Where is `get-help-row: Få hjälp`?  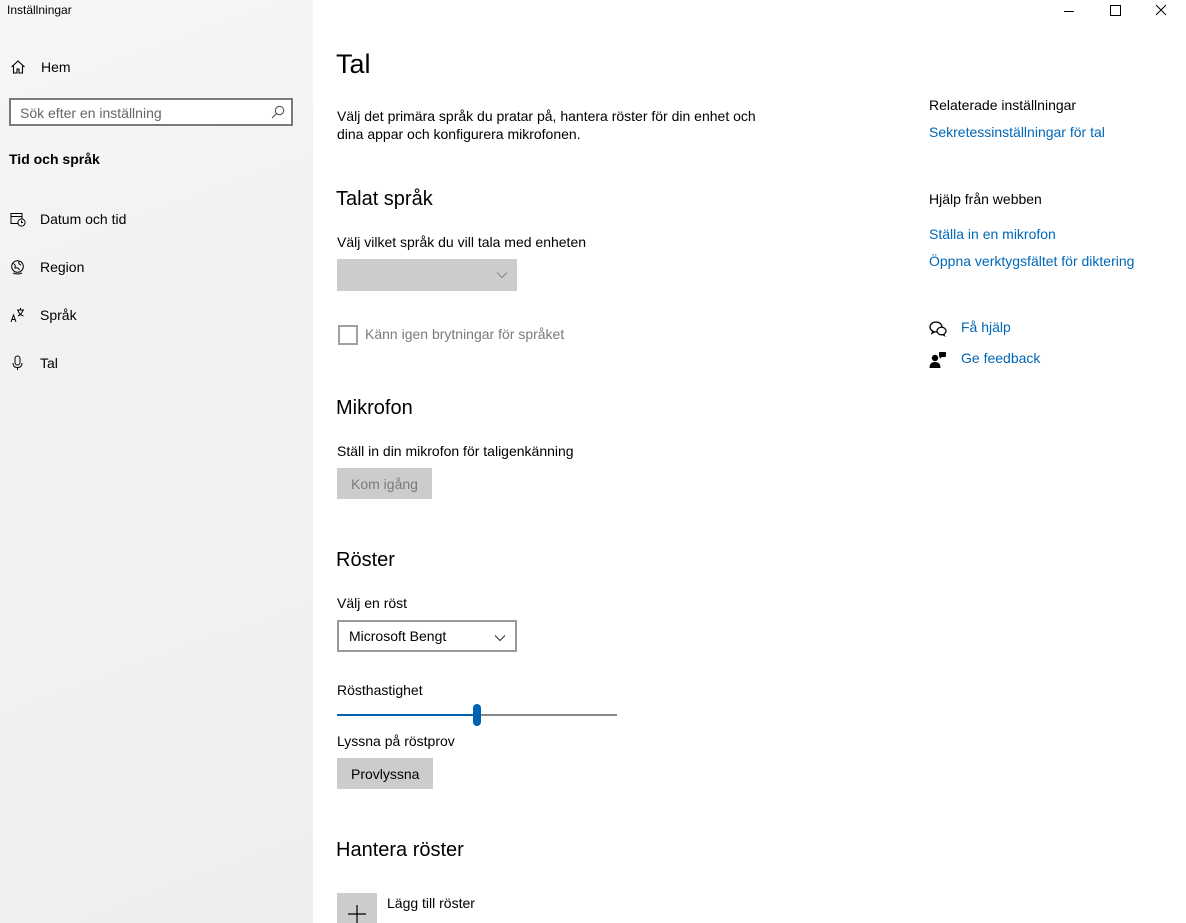 get-help-row: Få hjälp is located at coordinates (1054, 329).